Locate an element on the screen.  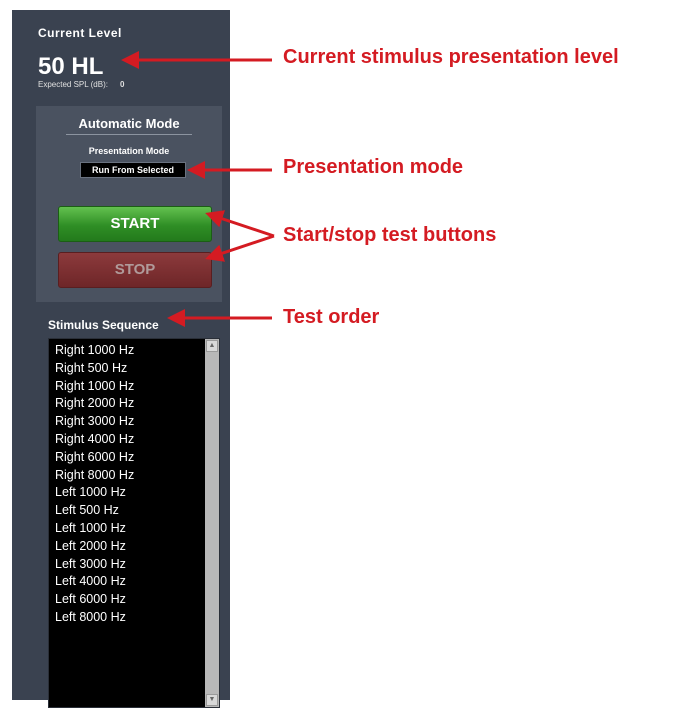
presentation-mode-select: Run From Selected is located at coordinates (133, 170).